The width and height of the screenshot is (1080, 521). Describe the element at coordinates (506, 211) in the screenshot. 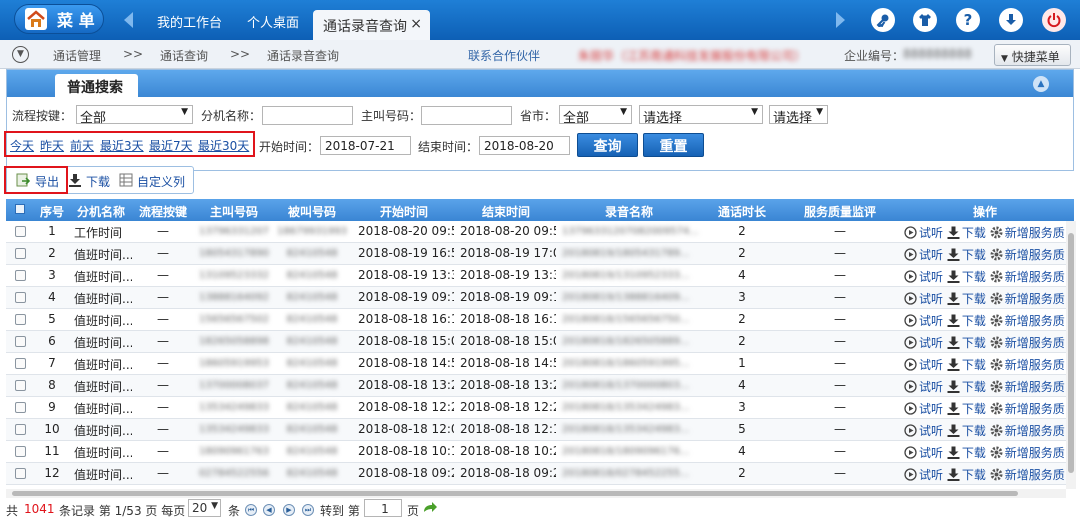

I see `col-header-end: 结束时间` at that location.